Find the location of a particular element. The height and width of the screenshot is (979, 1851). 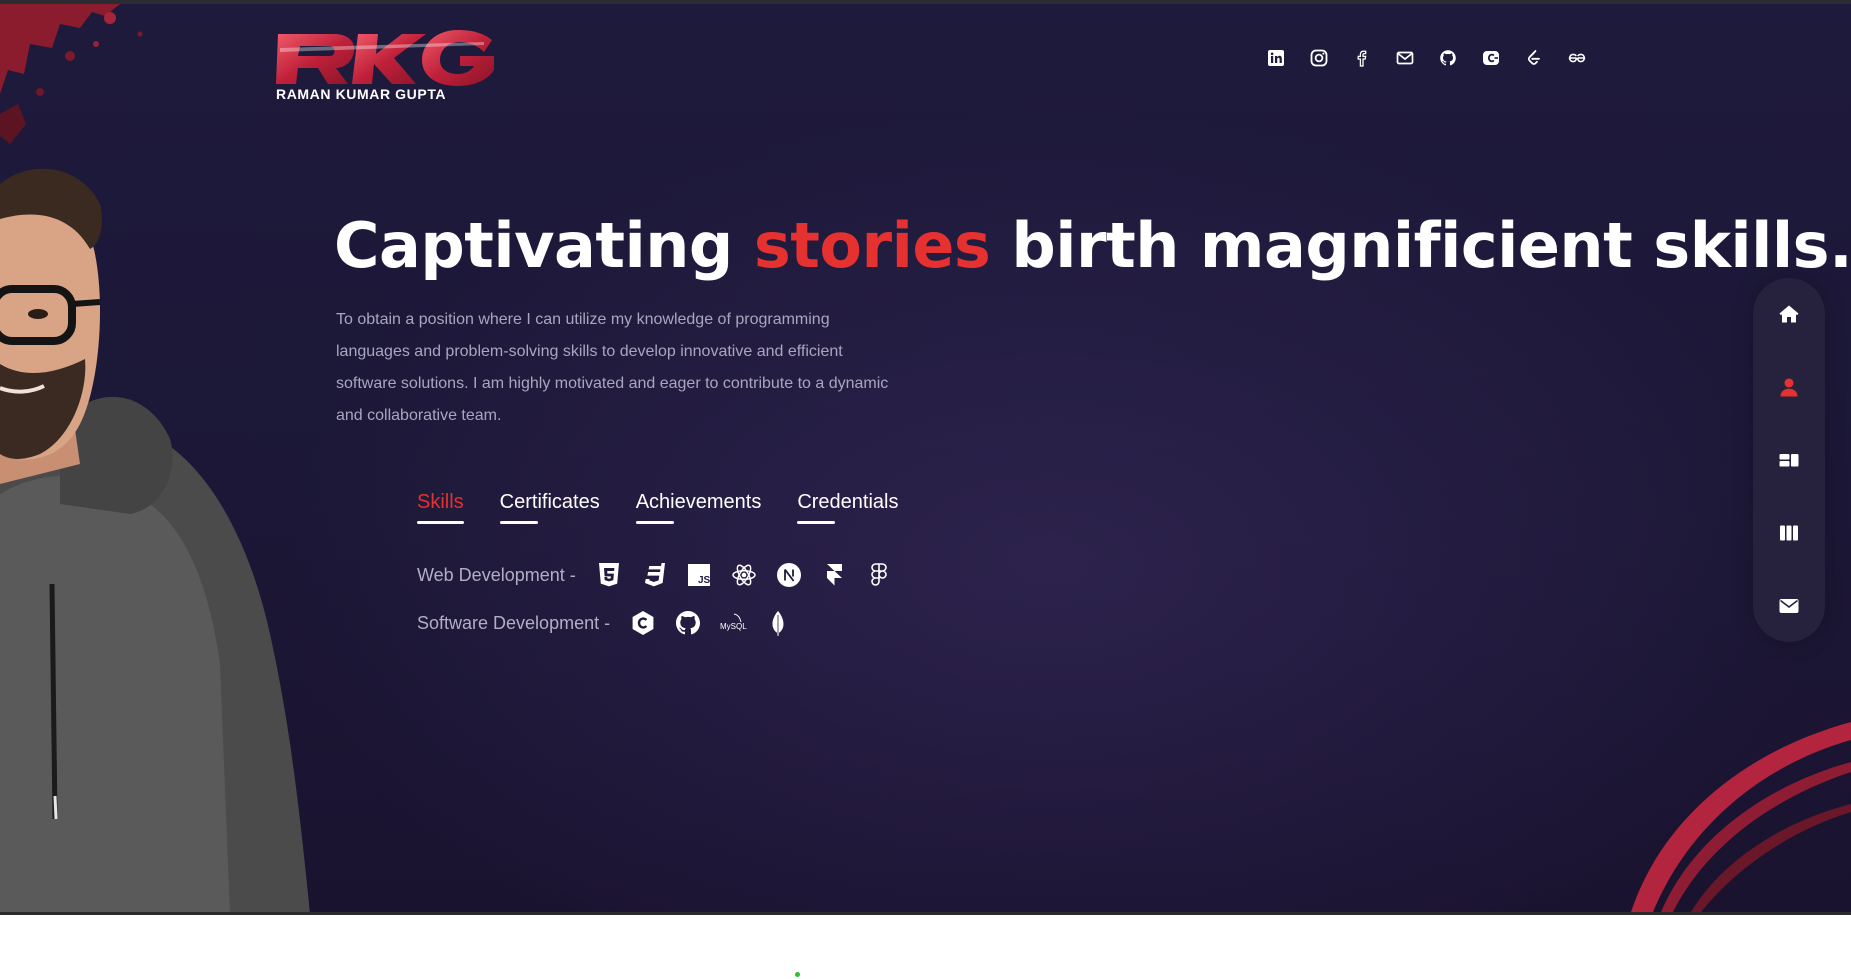

nav-contact is located at coordinates (1789, 606).